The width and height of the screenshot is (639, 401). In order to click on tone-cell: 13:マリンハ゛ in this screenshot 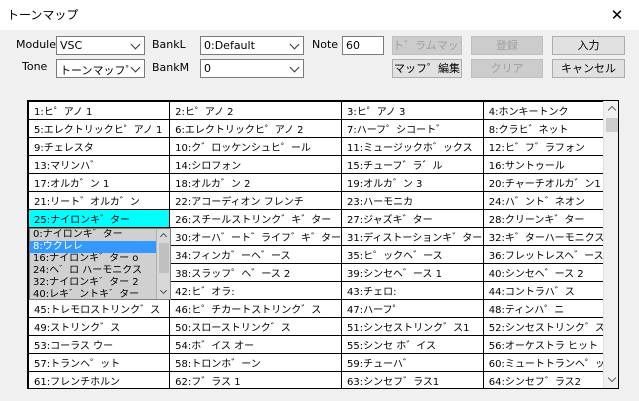, I will do `click(99, 164)`.